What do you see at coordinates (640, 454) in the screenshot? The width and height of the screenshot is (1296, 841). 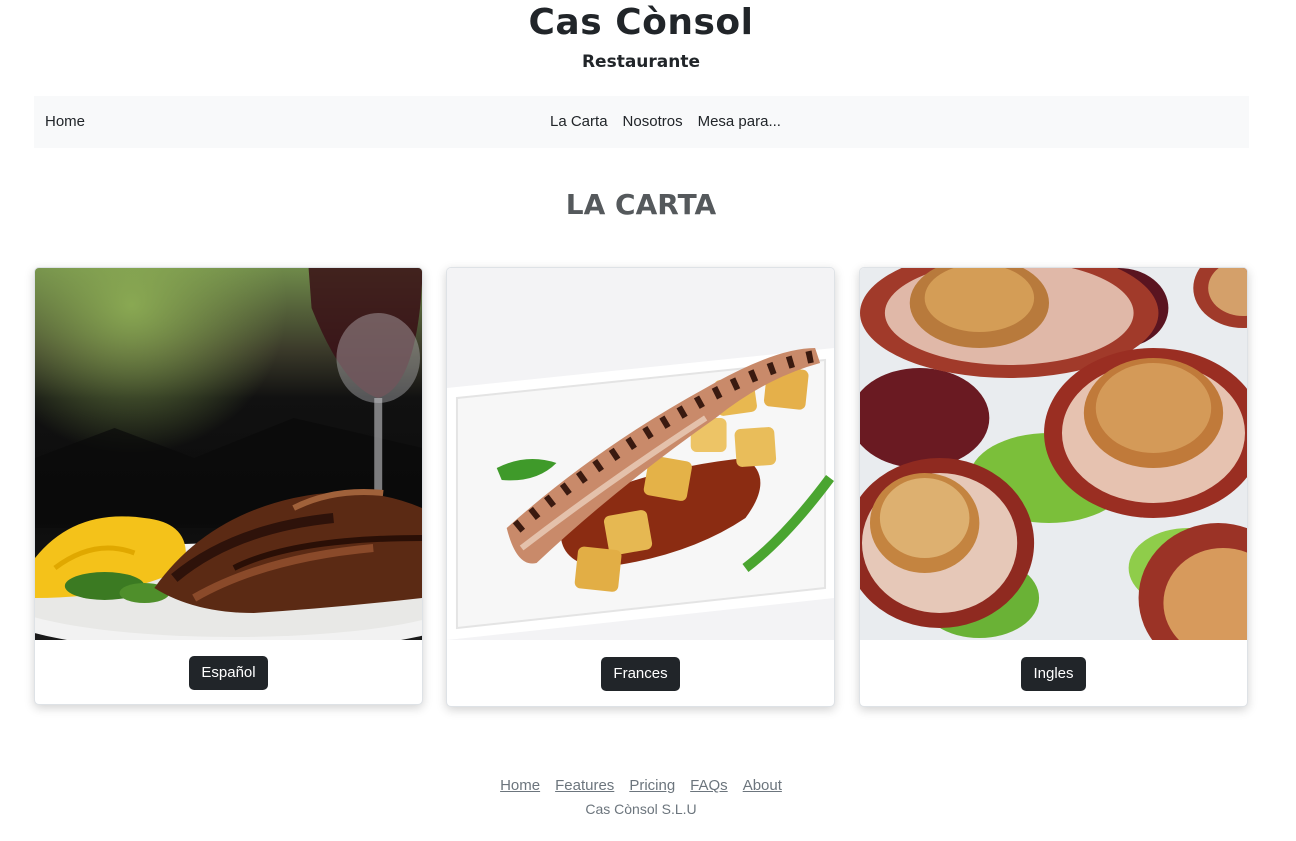 I see `grilled-octopus-dish-photo` at bounding box center [640, 454].